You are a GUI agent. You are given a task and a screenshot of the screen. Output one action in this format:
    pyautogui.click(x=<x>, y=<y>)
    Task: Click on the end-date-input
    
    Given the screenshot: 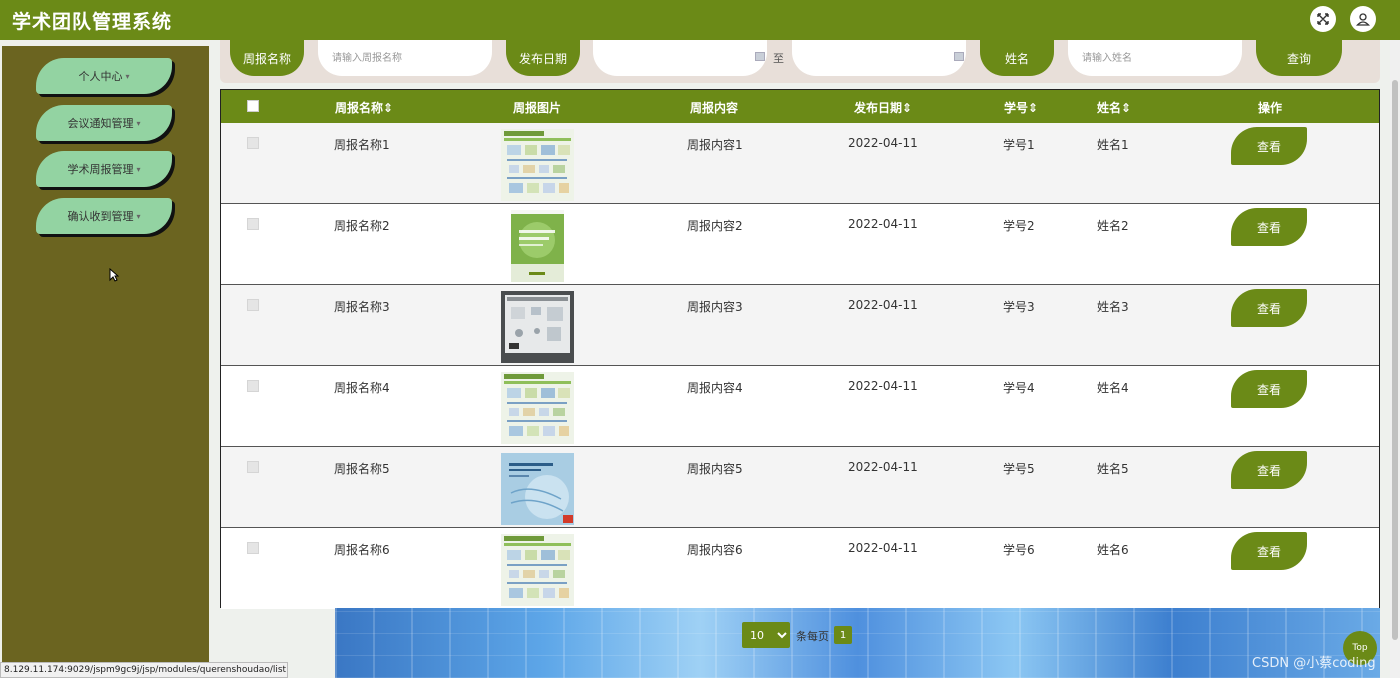 What is the action you would take?
    pyautogui.click(x=879, y=58)
    